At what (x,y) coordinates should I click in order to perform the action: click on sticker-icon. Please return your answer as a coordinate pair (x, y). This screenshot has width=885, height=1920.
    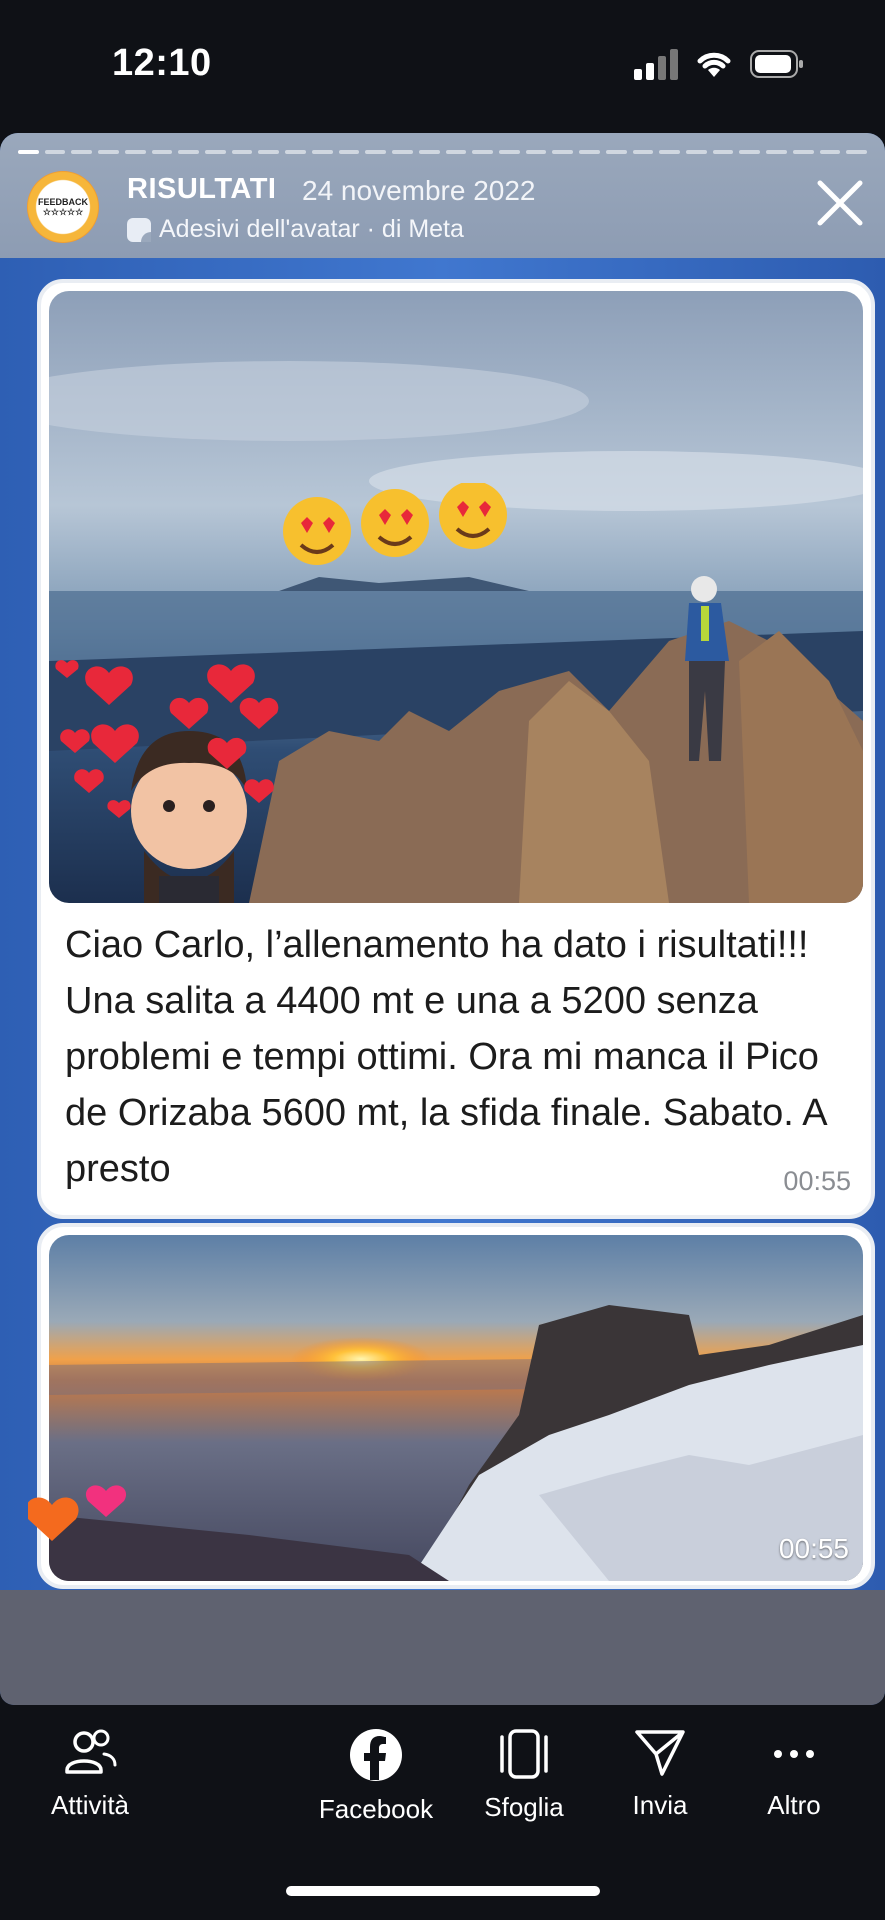
    Looking at the image, I should click on (139, 229).